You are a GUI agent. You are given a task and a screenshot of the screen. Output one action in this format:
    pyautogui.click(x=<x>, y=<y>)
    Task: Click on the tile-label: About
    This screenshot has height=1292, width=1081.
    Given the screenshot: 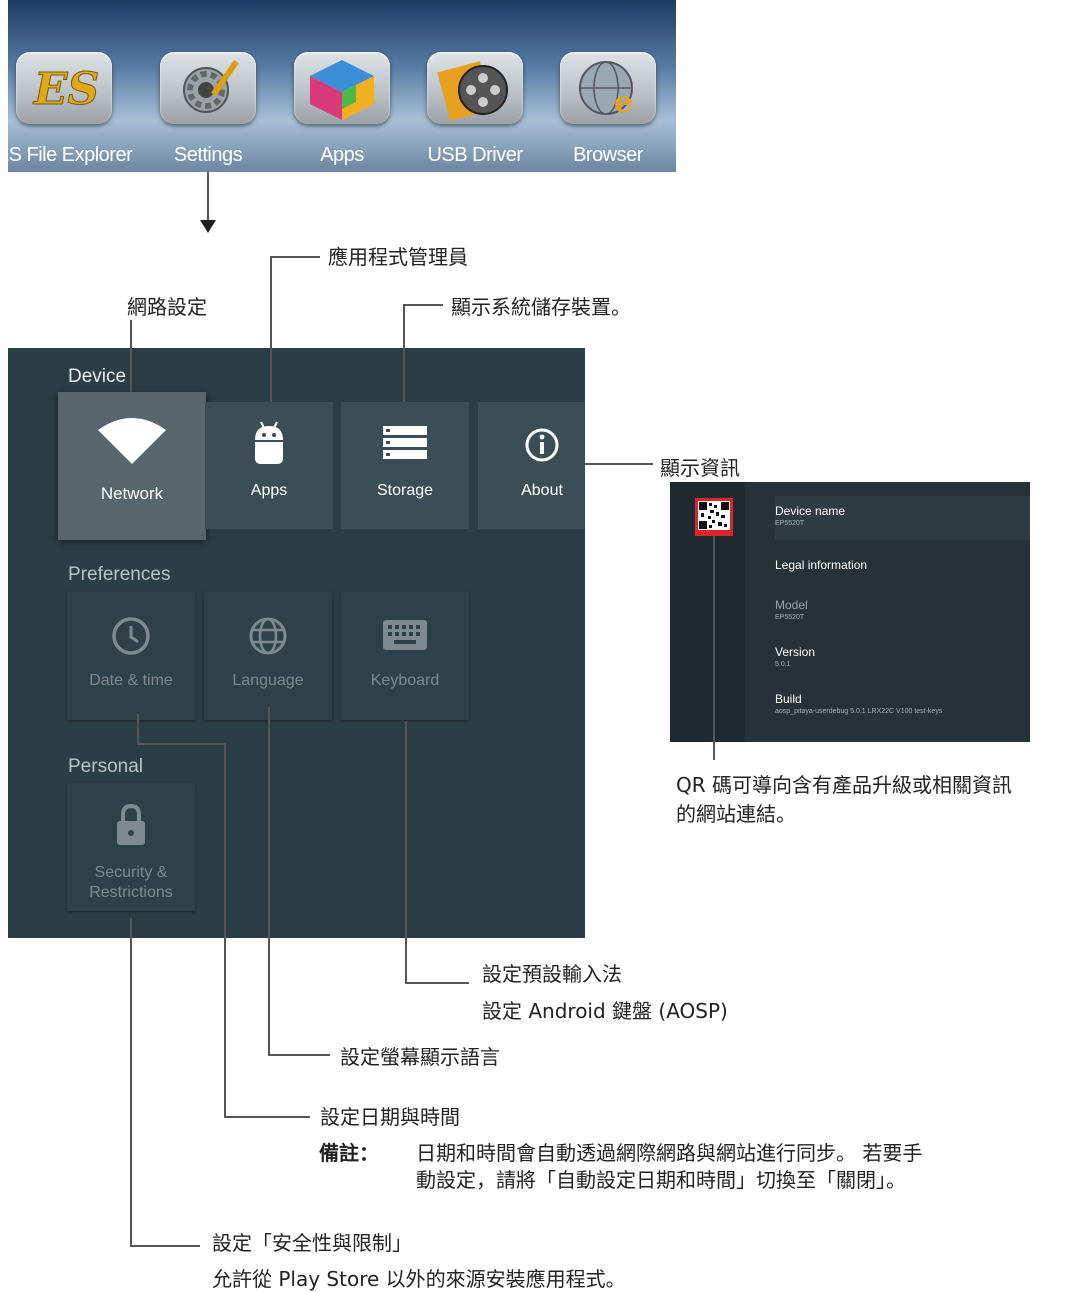 What is the action you would take?
    pyautogui.click(x=542, y=490)
    